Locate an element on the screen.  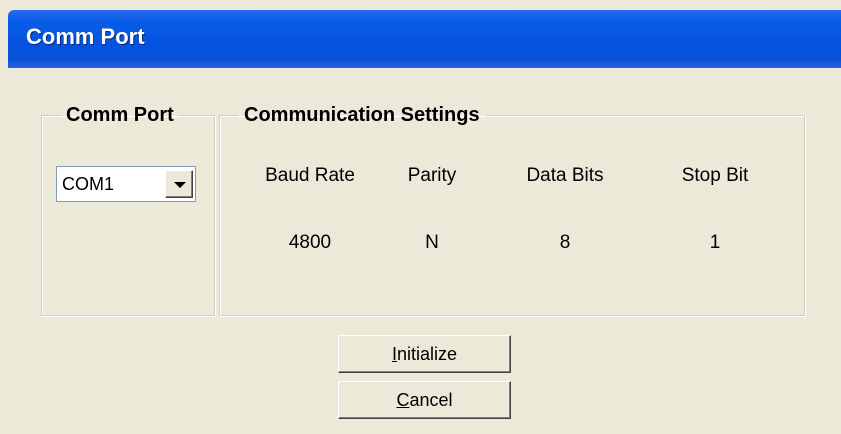
comm-port-select: COM1 is located at coordinates (126, 184).